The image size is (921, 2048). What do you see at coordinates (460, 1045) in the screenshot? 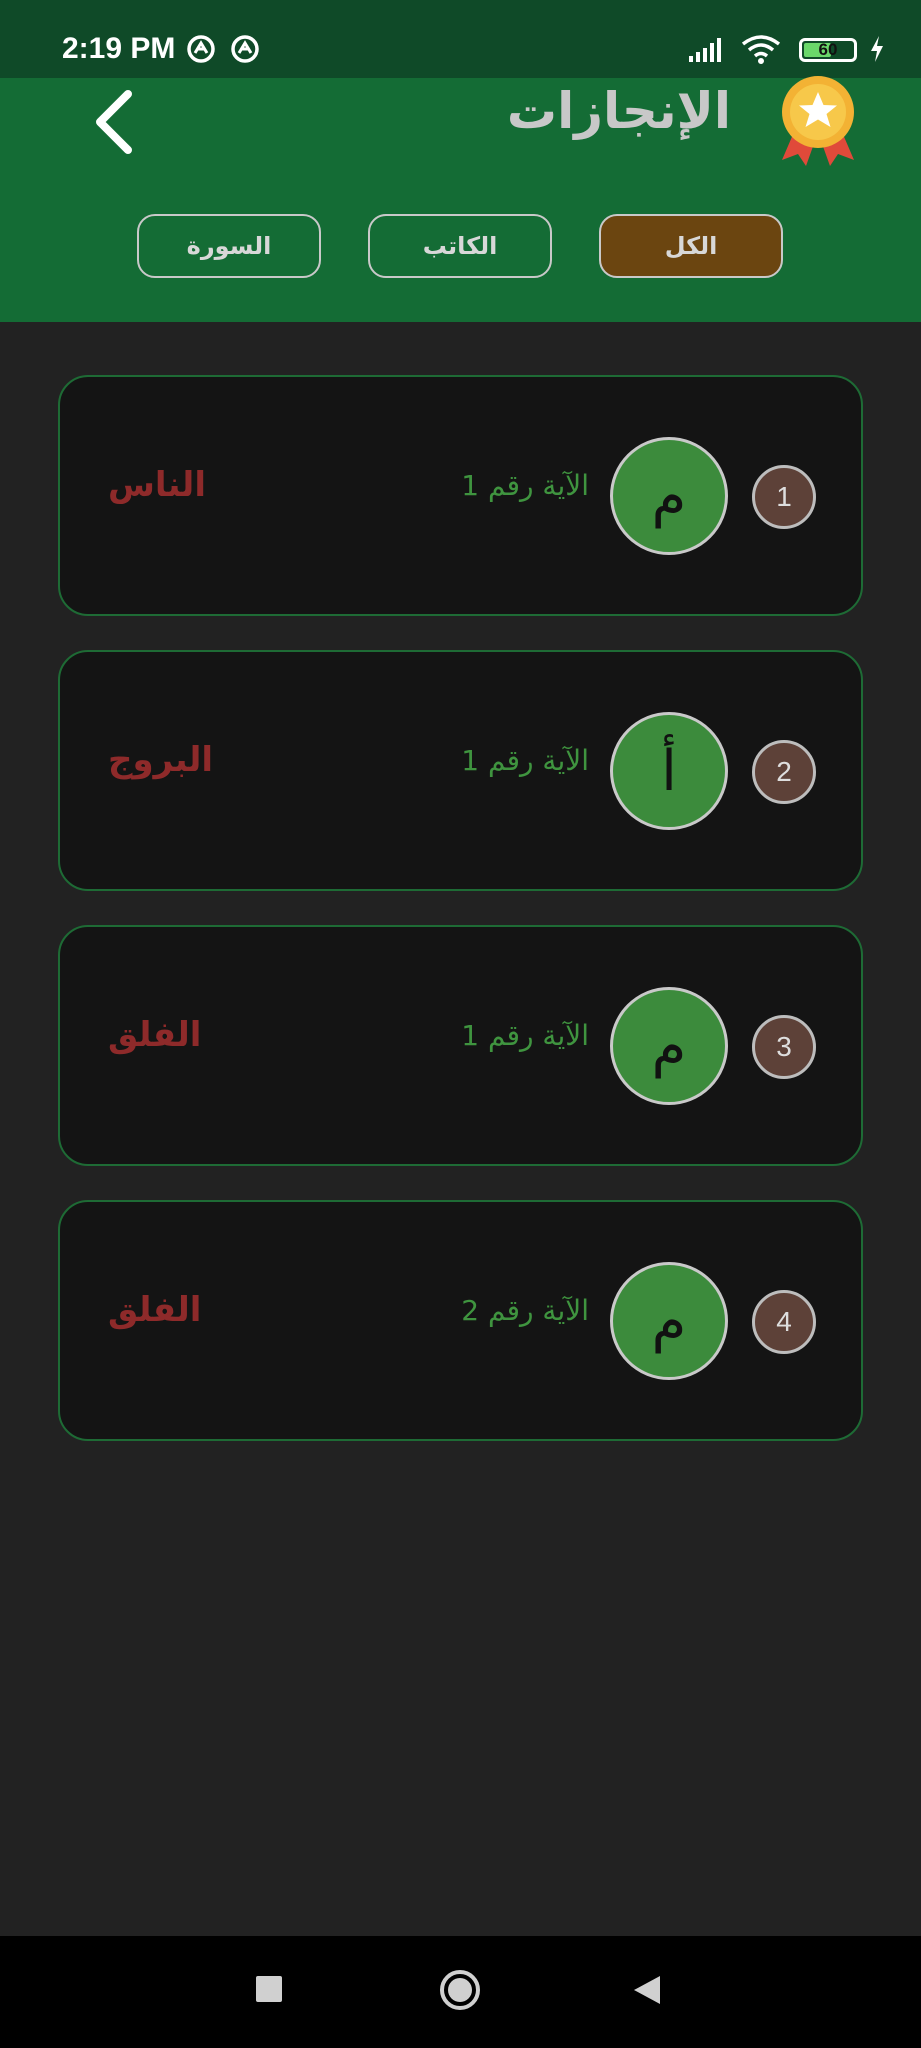
I see `achievement-card: 3 م الآية رقم 1 الفلق` at bounding box center [460, 1045].